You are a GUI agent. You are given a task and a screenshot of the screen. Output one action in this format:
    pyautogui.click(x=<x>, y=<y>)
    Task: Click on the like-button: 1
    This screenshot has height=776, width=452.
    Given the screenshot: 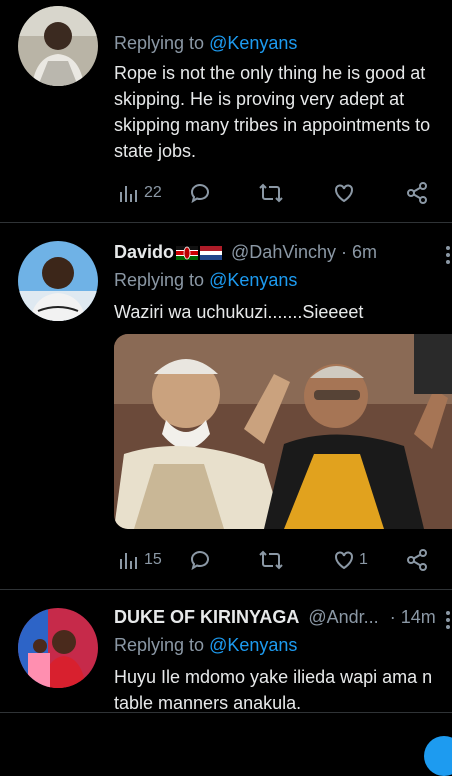 What is the action you would take?
    pyautogui.click(x=350, y=560)
    